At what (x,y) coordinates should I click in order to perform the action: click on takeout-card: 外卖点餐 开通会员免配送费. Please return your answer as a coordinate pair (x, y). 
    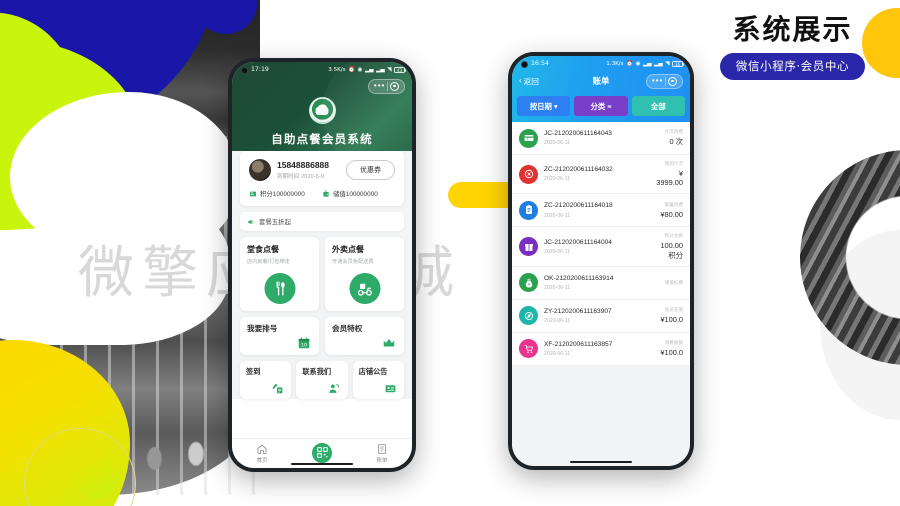
    Looking at the image, I should click on (364, 274).